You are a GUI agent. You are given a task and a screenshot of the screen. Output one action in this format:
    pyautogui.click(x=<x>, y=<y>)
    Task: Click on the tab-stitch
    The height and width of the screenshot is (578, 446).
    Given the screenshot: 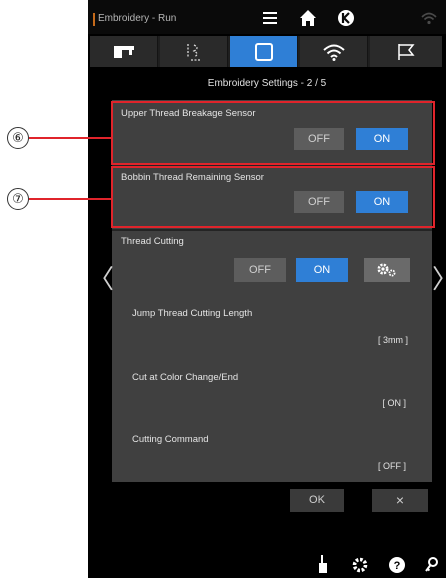 What is the action you would take?
    pyautogui.click(x=194, y=51)
    